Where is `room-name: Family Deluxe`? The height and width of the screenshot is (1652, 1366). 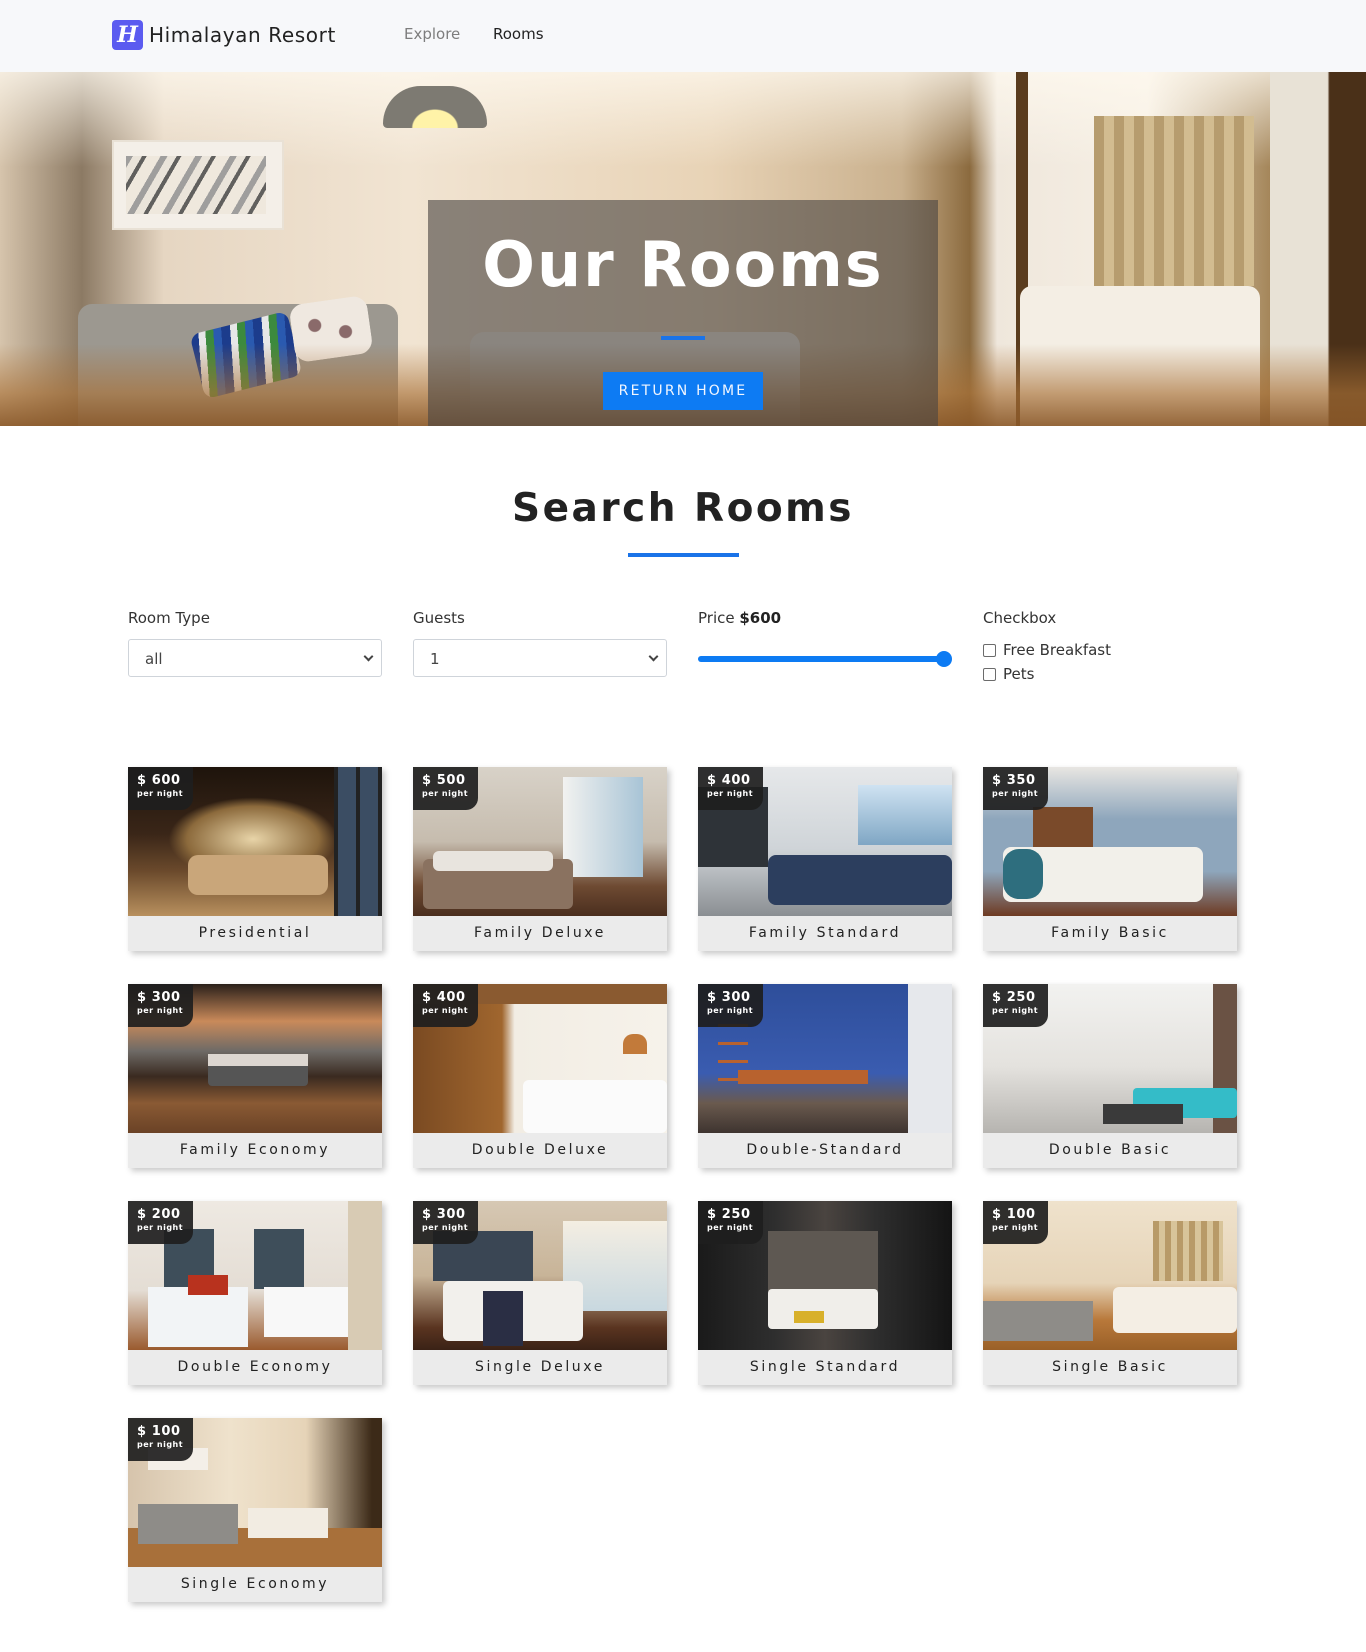 room-name: Family Deluxe is located at coordinates (540, 933).